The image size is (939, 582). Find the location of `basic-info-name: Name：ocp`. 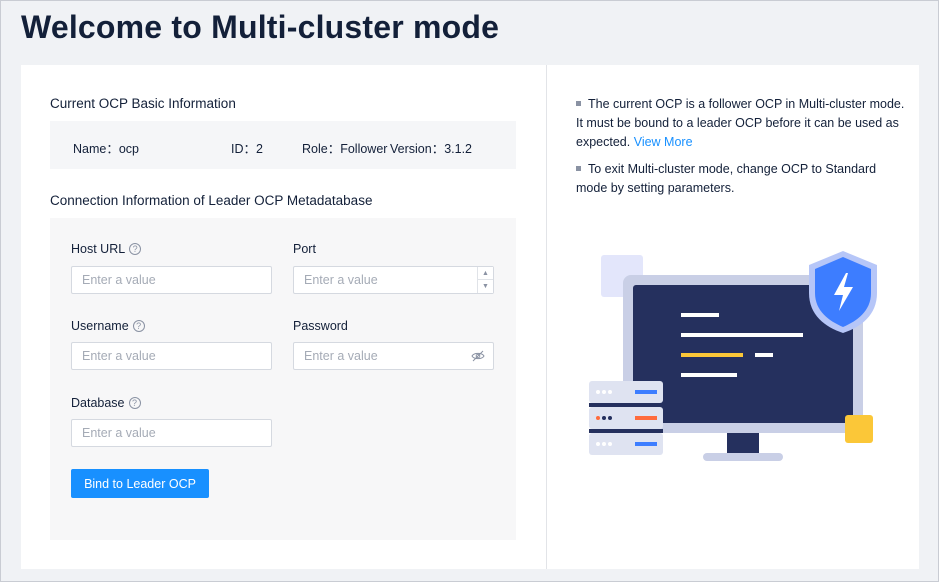

basic-info-name: Name：ocp is located at coordinates (106, 149).